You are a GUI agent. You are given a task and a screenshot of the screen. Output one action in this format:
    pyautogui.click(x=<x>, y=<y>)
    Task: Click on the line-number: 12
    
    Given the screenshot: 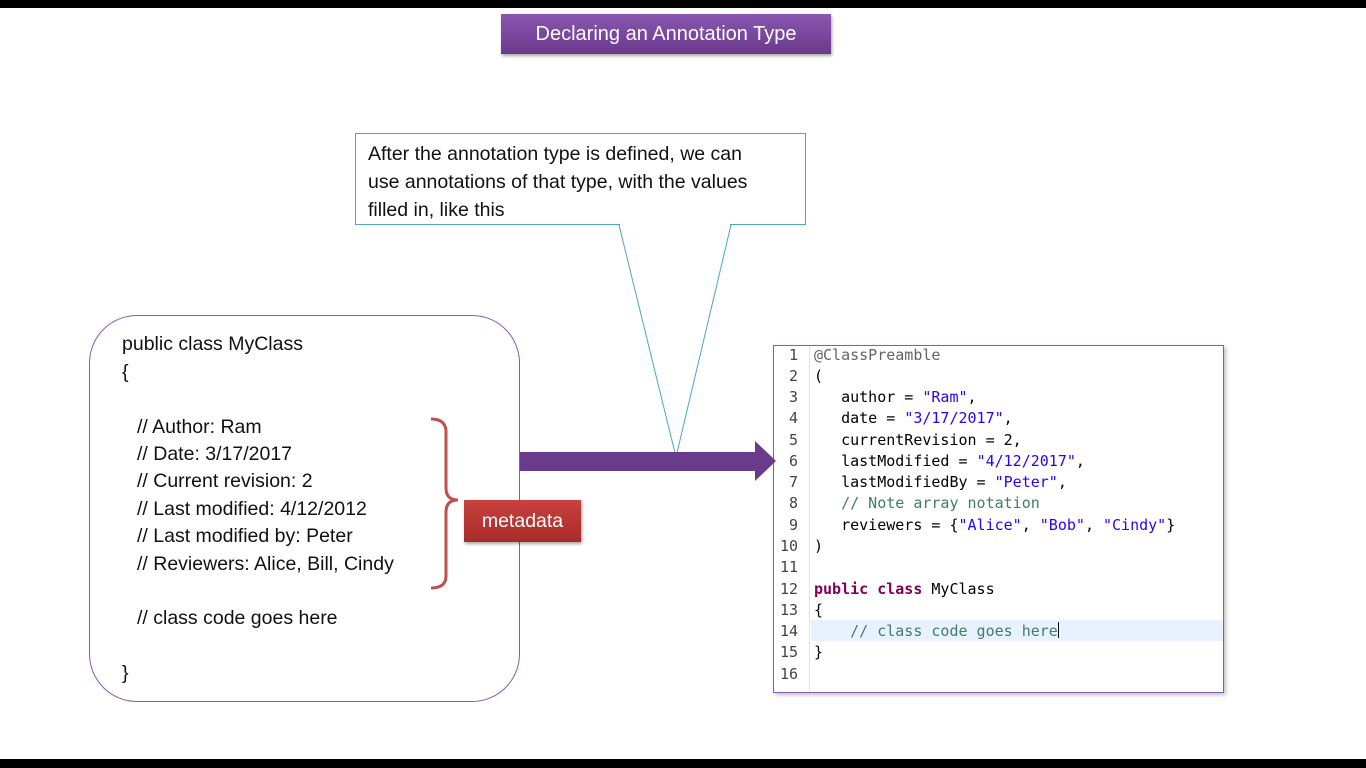 What is the action you would take?
    pyautogui.click(x=788, y=589)
    